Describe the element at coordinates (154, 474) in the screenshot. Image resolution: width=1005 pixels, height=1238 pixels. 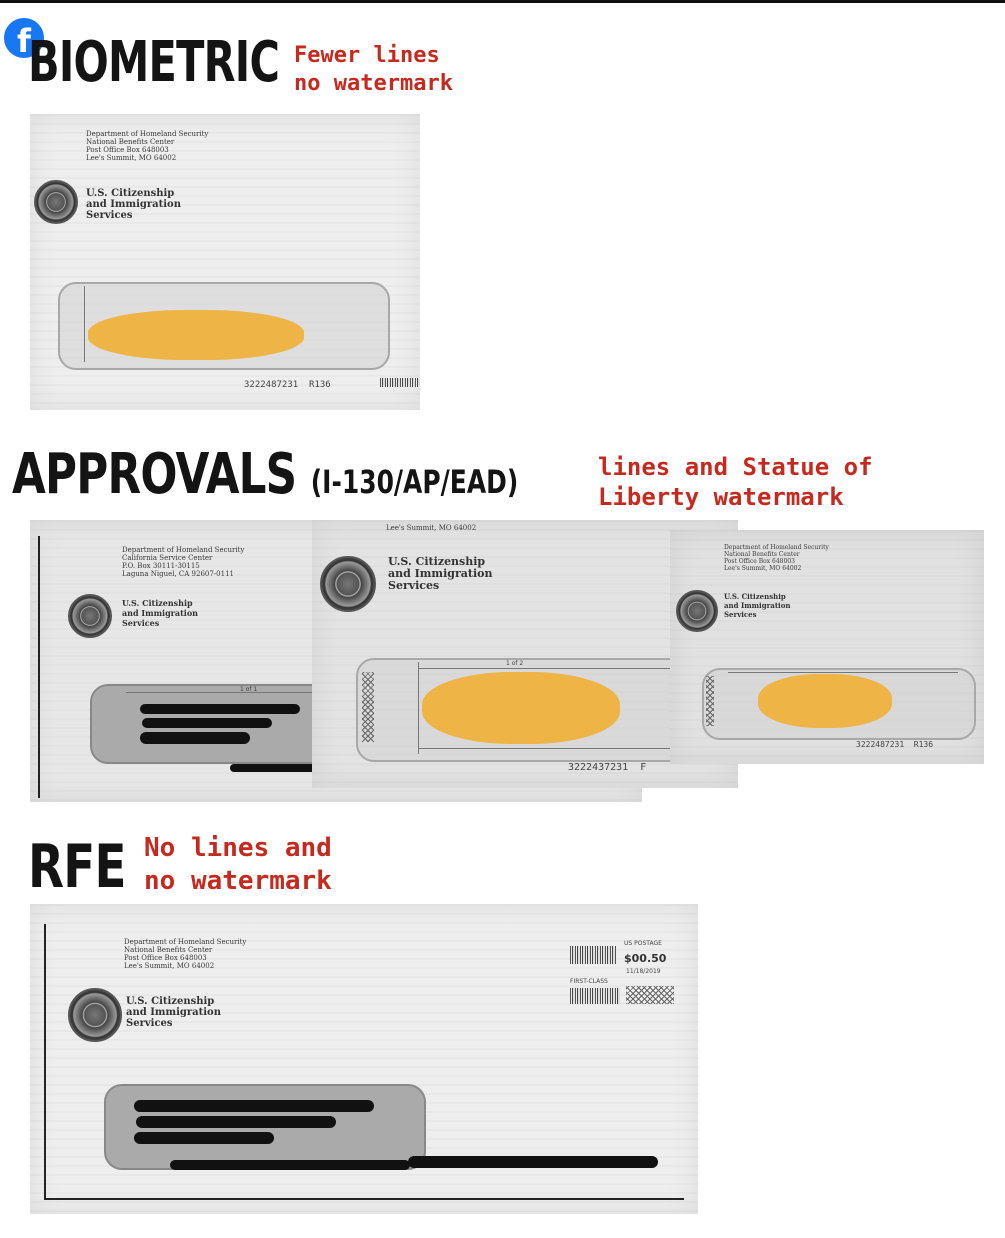
I see `approvals-title: APPROVALS` at that location.